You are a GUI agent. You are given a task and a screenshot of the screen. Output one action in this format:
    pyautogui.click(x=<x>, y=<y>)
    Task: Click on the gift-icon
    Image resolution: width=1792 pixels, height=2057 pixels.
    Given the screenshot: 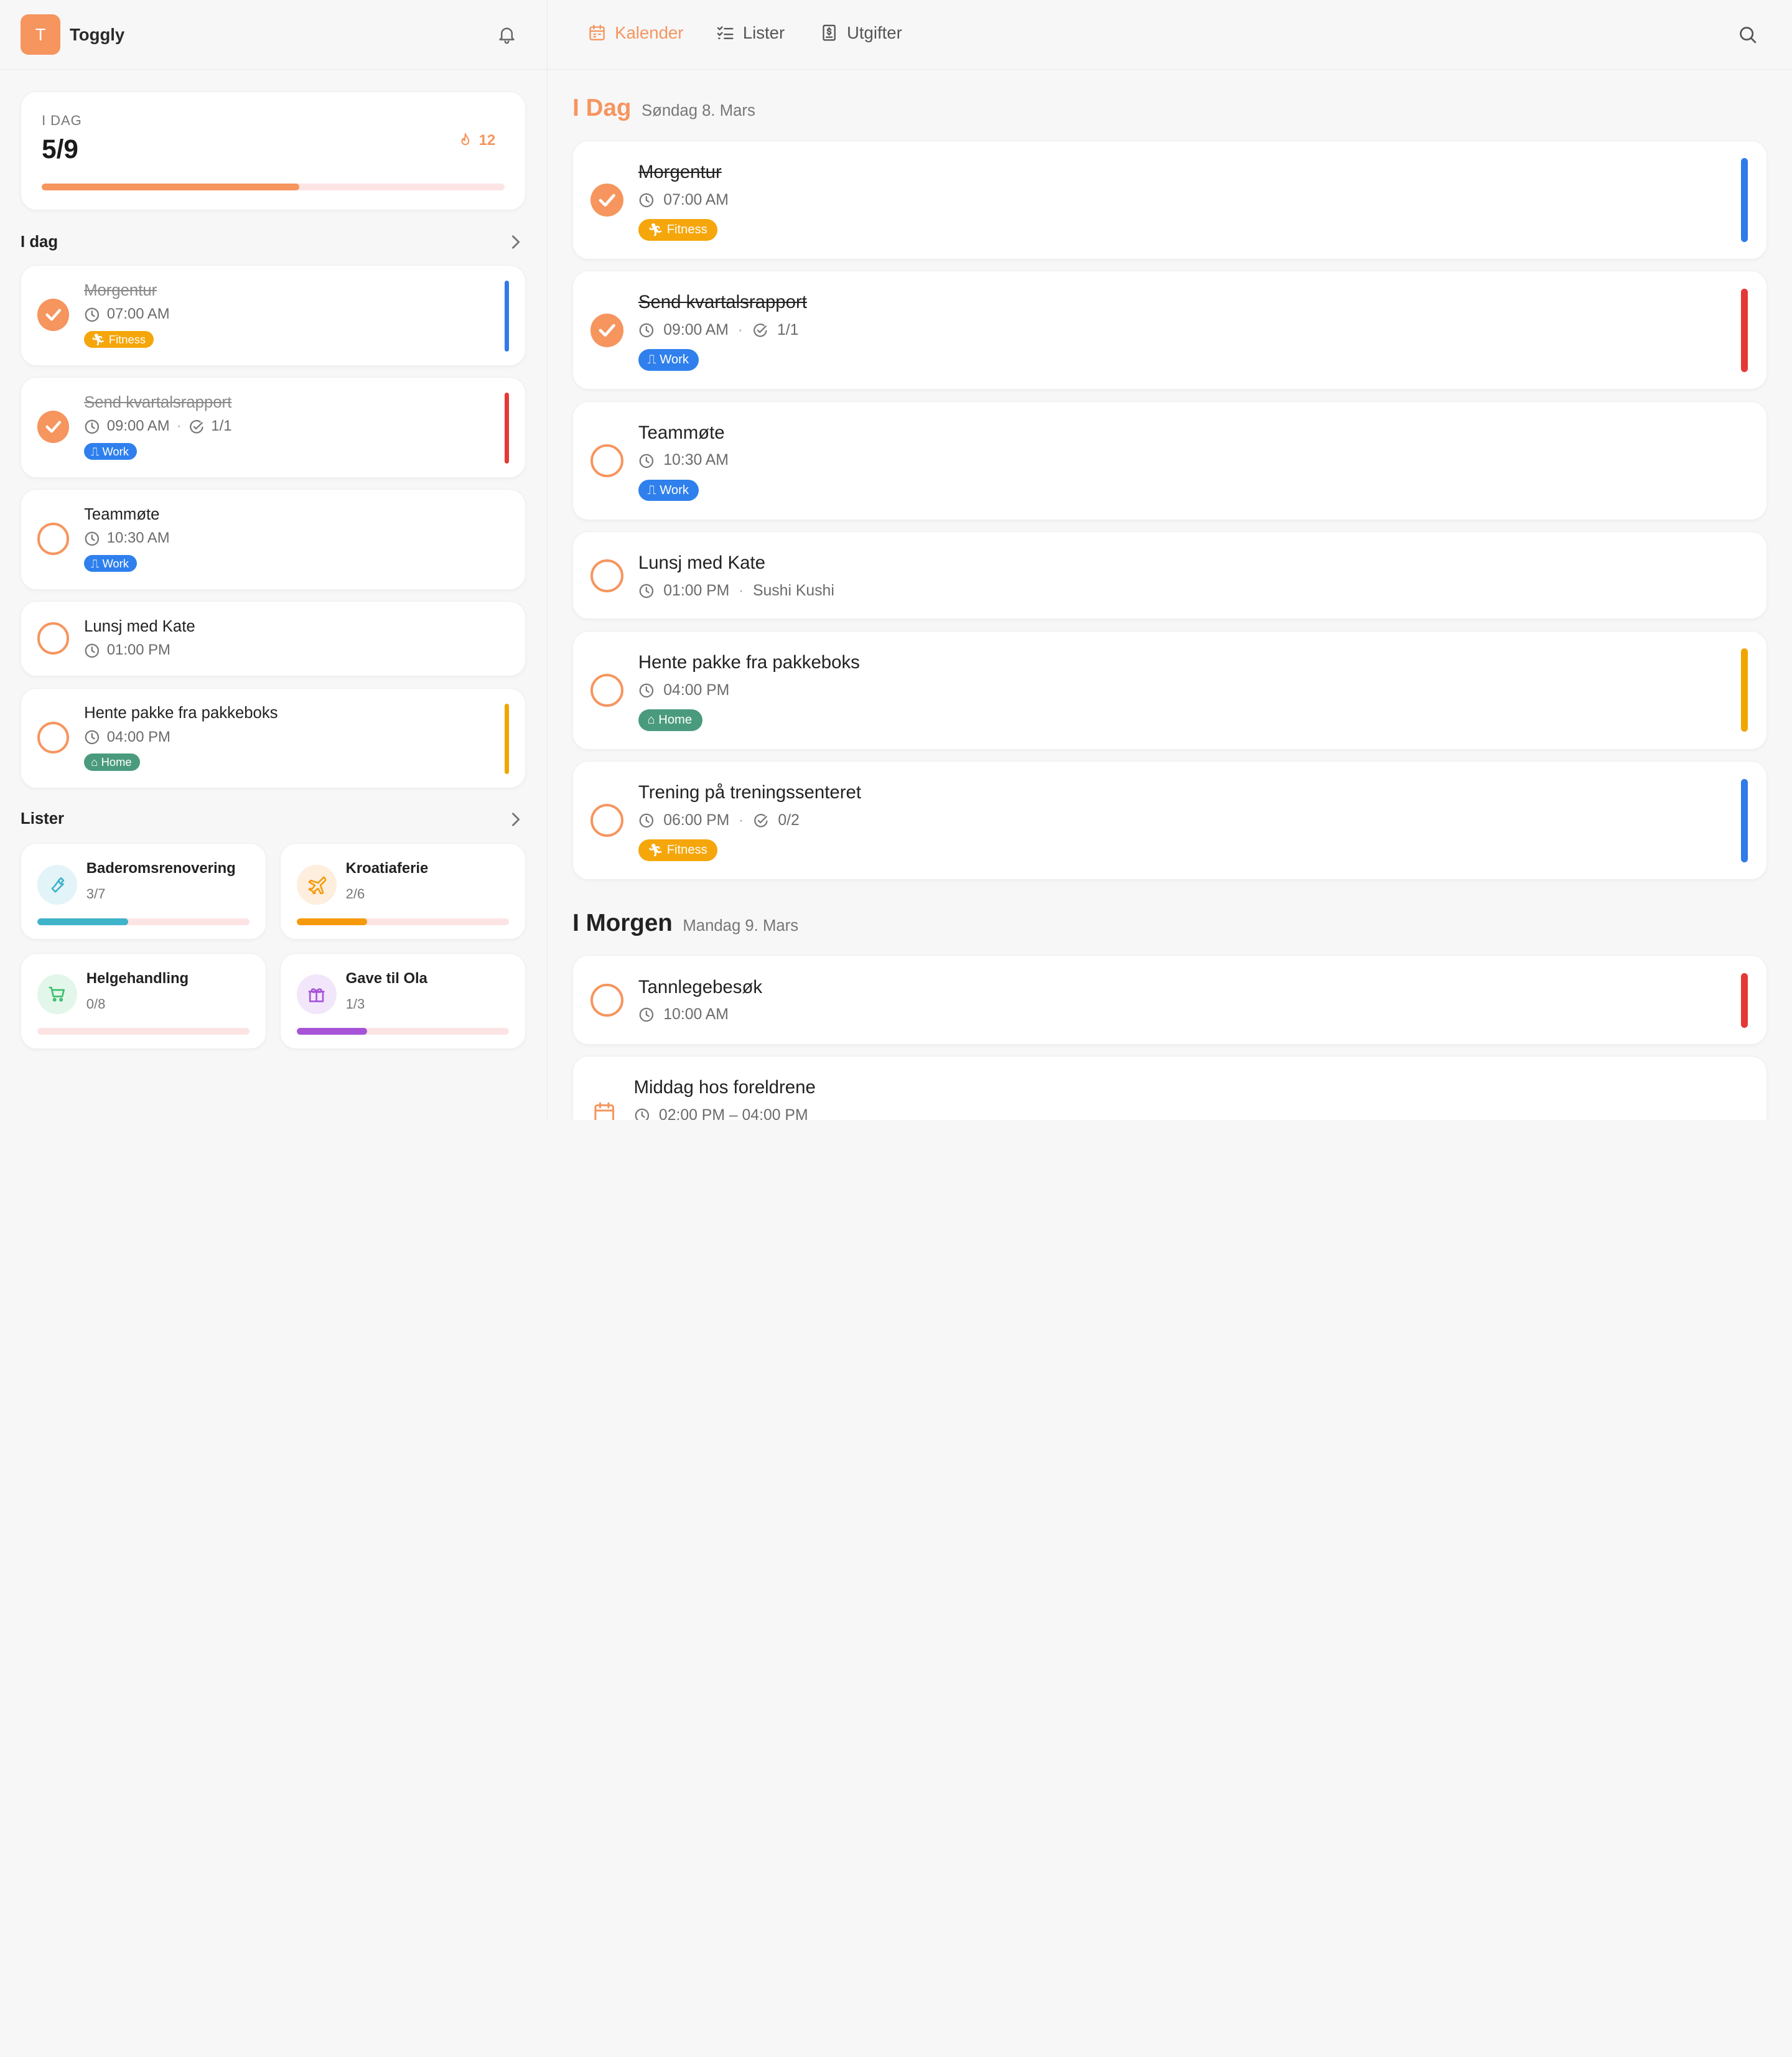 What is the action you would take?
    pyautogui.click(x=316, y=994)
    